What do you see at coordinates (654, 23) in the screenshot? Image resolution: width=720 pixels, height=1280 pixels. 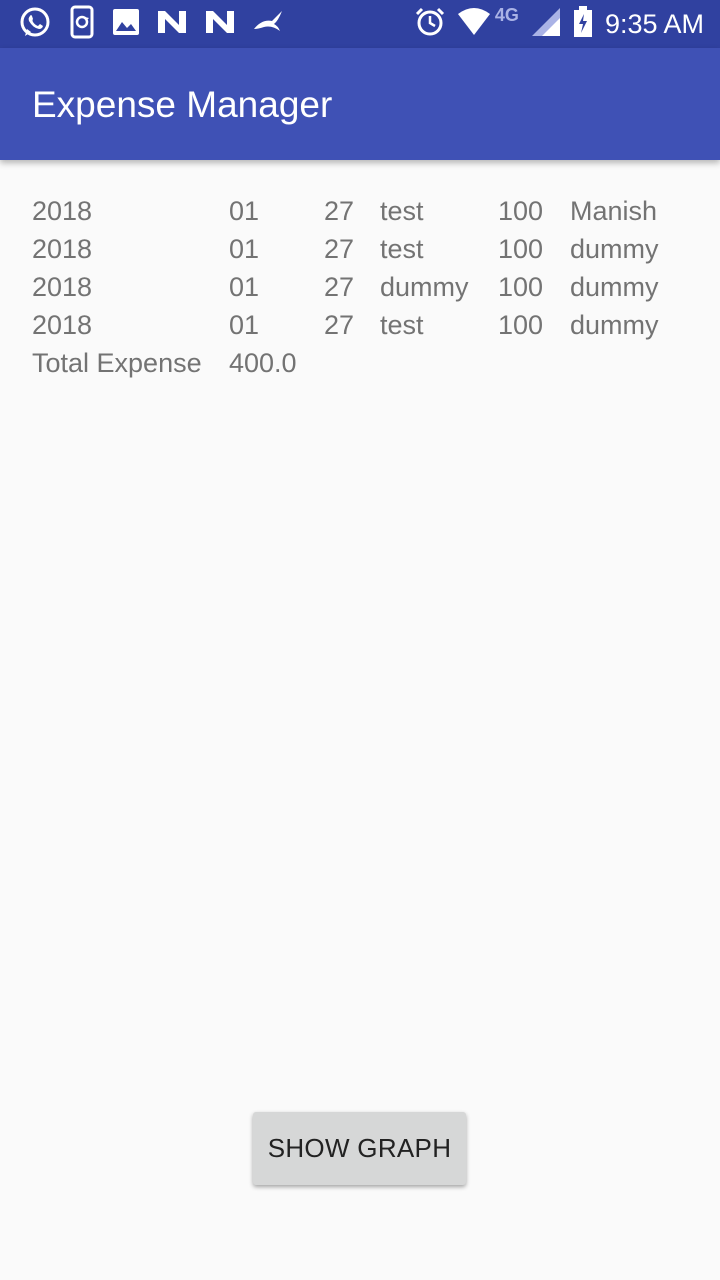 I see `clock: 9:35 AM` at bounding box center [654, 23].